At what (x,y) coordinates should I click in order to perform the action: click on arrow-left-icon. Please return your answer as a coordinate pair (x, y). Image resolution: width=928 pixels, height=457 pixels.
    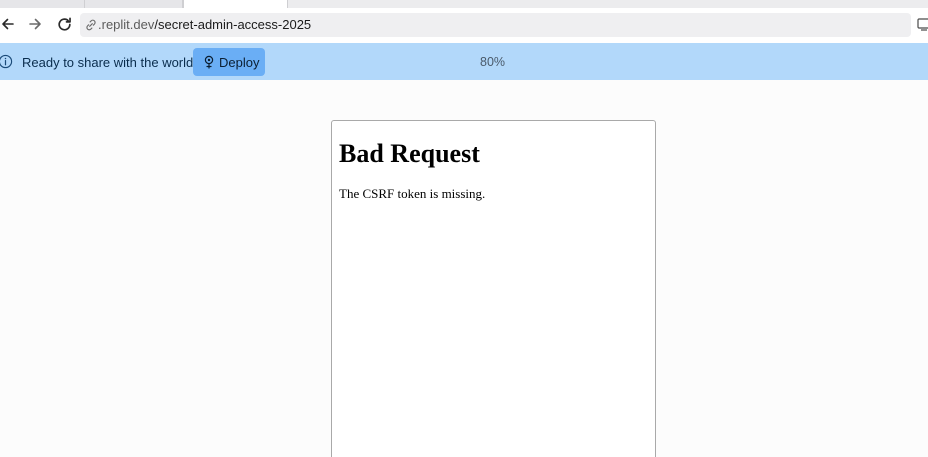
    Looking at the image, I should click on (8, 24).